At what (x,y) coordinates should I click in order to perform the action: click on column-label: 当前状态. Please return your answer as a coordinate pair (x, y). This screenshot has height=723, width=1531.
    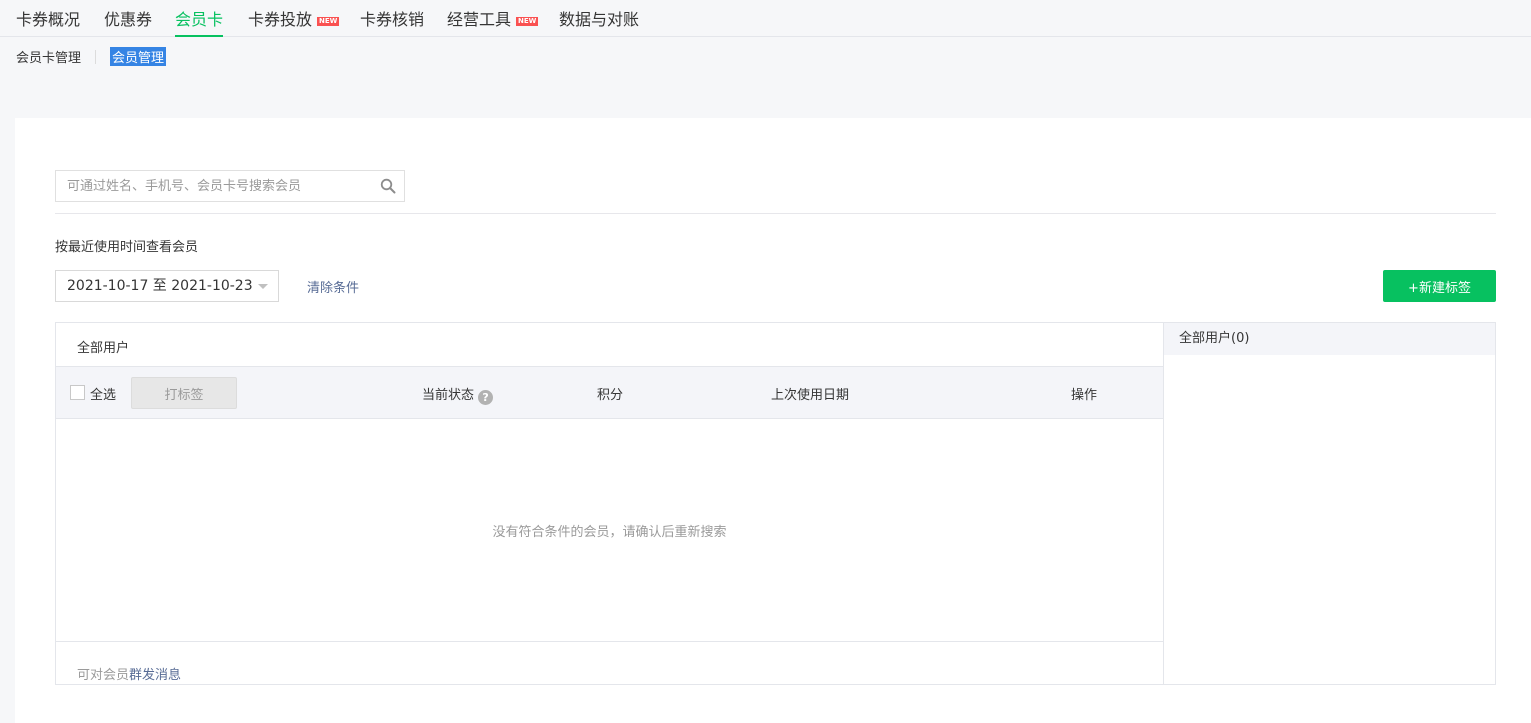
    Looking at the image, I should click on (448, 395).